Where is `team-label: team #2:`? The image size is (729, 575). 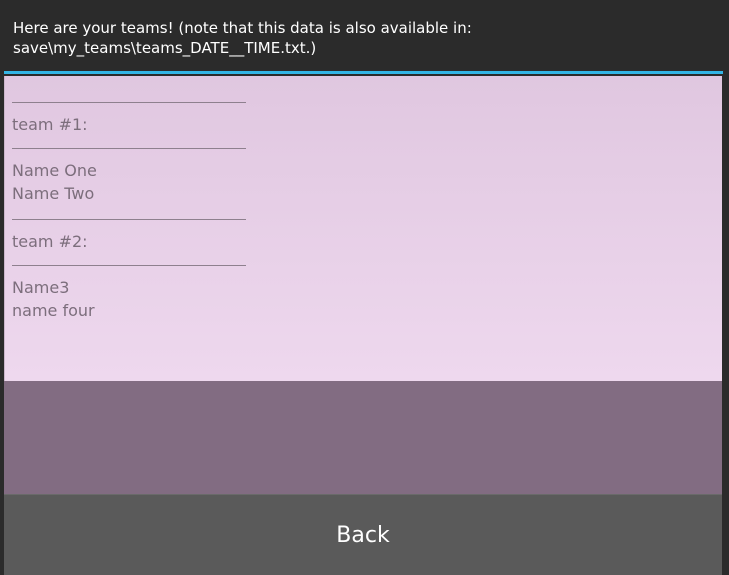 team-label: team #2: is located at coordinates (50, 241).